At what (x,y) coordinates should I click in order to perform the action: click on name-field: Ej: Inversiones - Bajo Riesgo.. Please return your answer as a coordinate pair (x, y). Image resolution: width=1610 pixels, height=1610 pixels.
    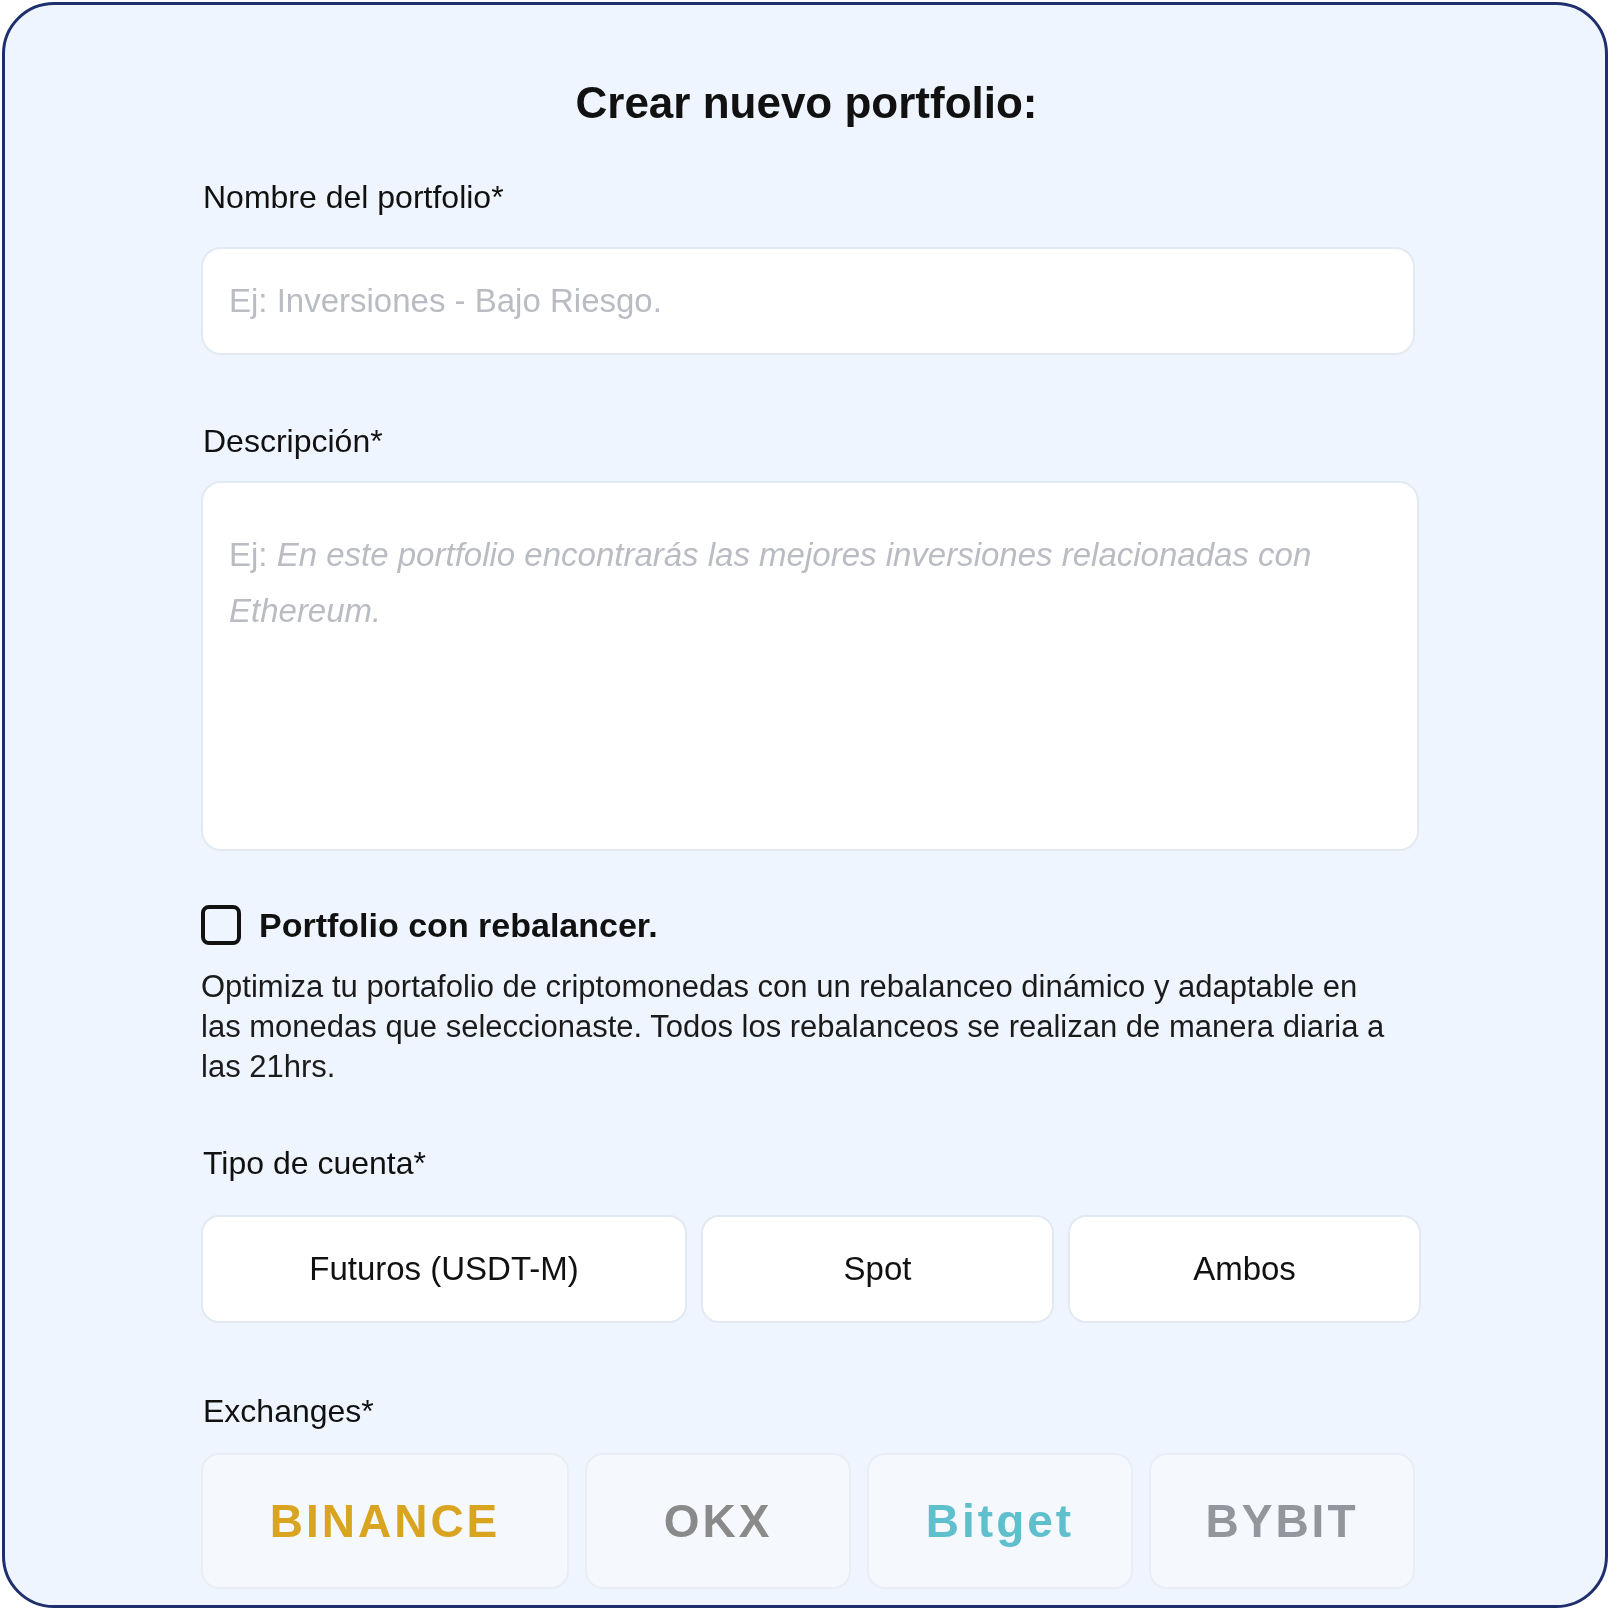
    Looking at the image, I should click on (808, 301).